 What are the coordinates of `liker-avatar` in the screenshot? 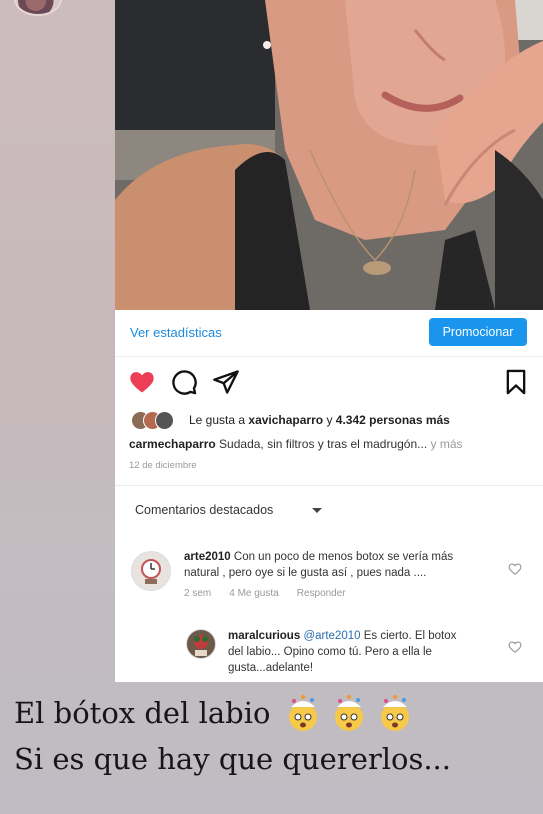 It's located at (164, 420).